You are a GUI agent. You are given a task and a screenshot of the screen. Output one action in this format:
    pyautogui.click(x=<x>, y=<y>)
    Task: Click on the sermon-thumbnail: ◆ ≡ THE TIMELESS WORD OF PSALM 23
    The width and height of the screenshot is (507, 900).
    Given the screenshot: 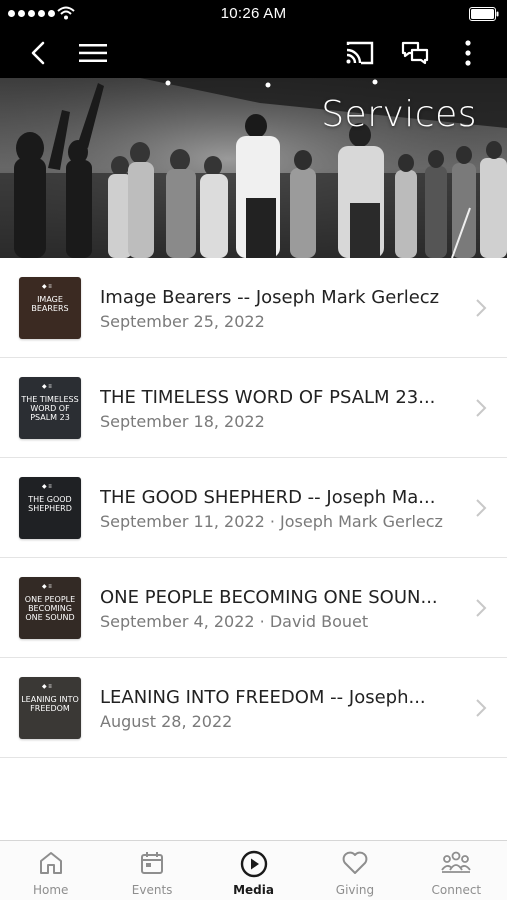 What is the action you would take?
    pyautogui.click(x=50, y=408)
    